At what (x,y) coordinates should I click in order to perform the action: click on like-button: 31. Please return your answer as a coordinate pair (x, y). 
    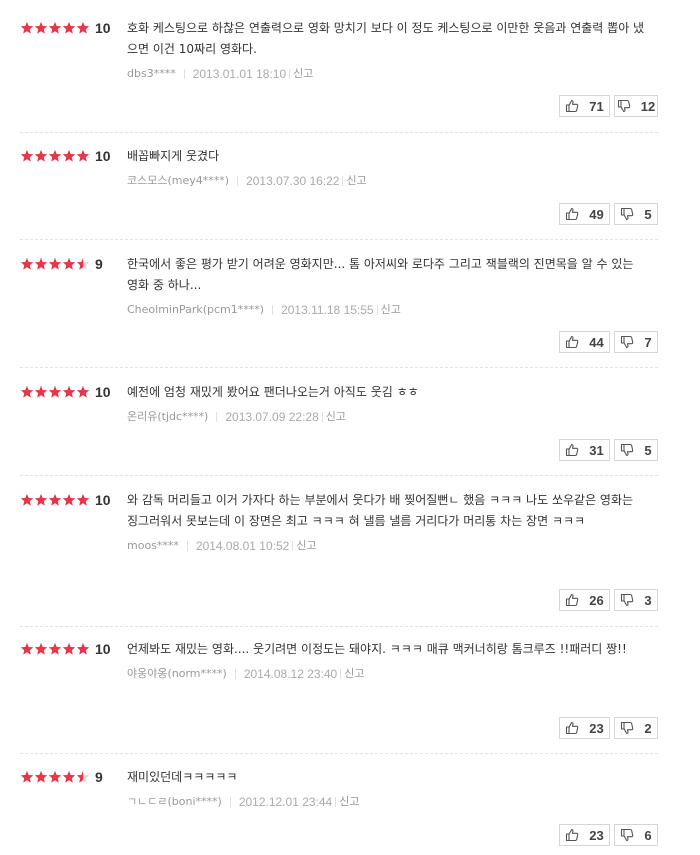
    Looking at the image, I should click on (584, 450).